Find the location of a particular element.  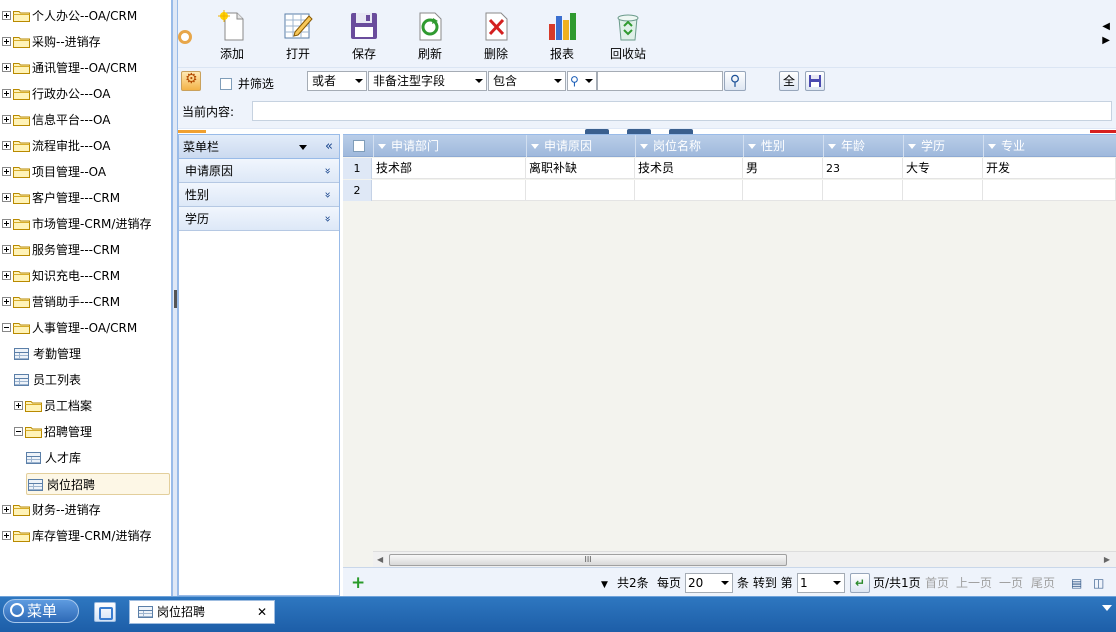

next-page-link: 一页 is located at coordinates (1011, 583).